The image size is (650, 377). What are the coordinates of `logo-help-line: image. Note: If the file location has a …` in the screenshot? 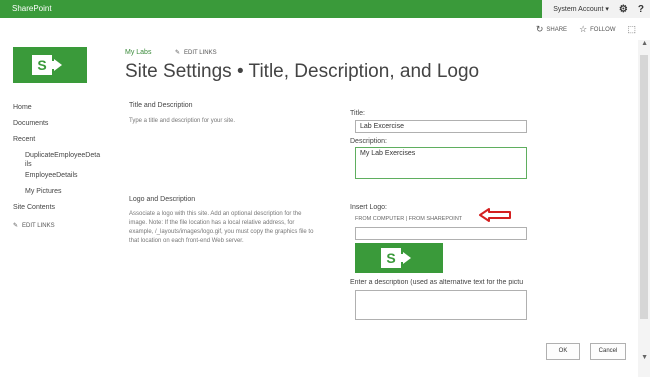 It's located at (212, 223).